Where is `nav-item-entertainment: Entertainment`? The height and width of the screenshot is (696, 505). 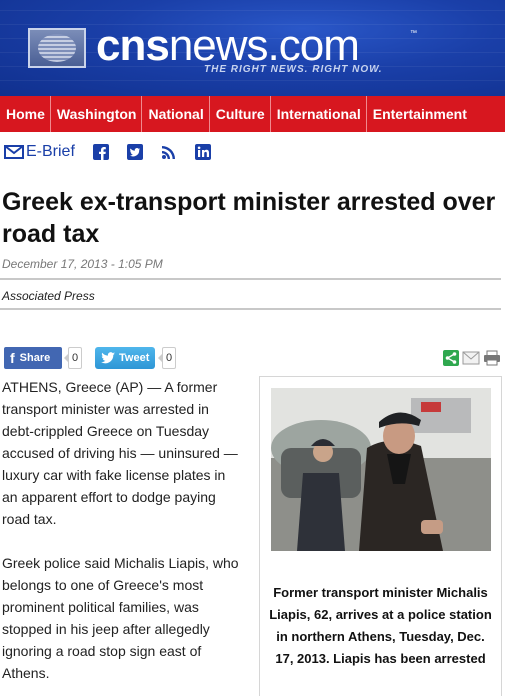 nav-item-entertainment: Entertainment is located at coordinates (419, 114).